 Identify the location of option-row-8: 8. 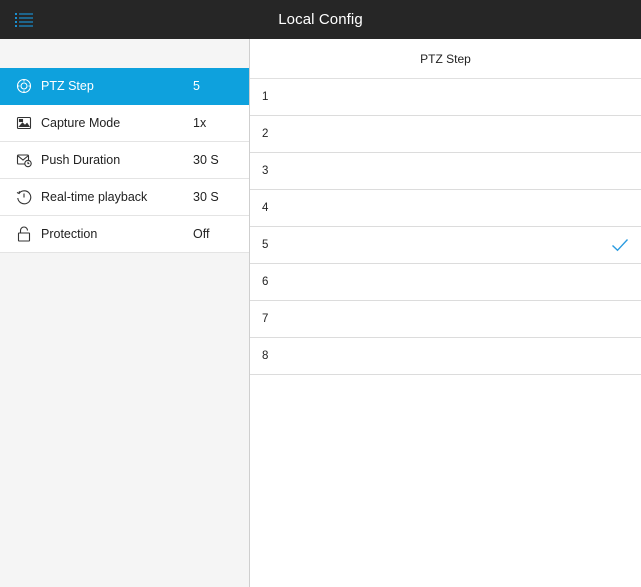
(445, 356).